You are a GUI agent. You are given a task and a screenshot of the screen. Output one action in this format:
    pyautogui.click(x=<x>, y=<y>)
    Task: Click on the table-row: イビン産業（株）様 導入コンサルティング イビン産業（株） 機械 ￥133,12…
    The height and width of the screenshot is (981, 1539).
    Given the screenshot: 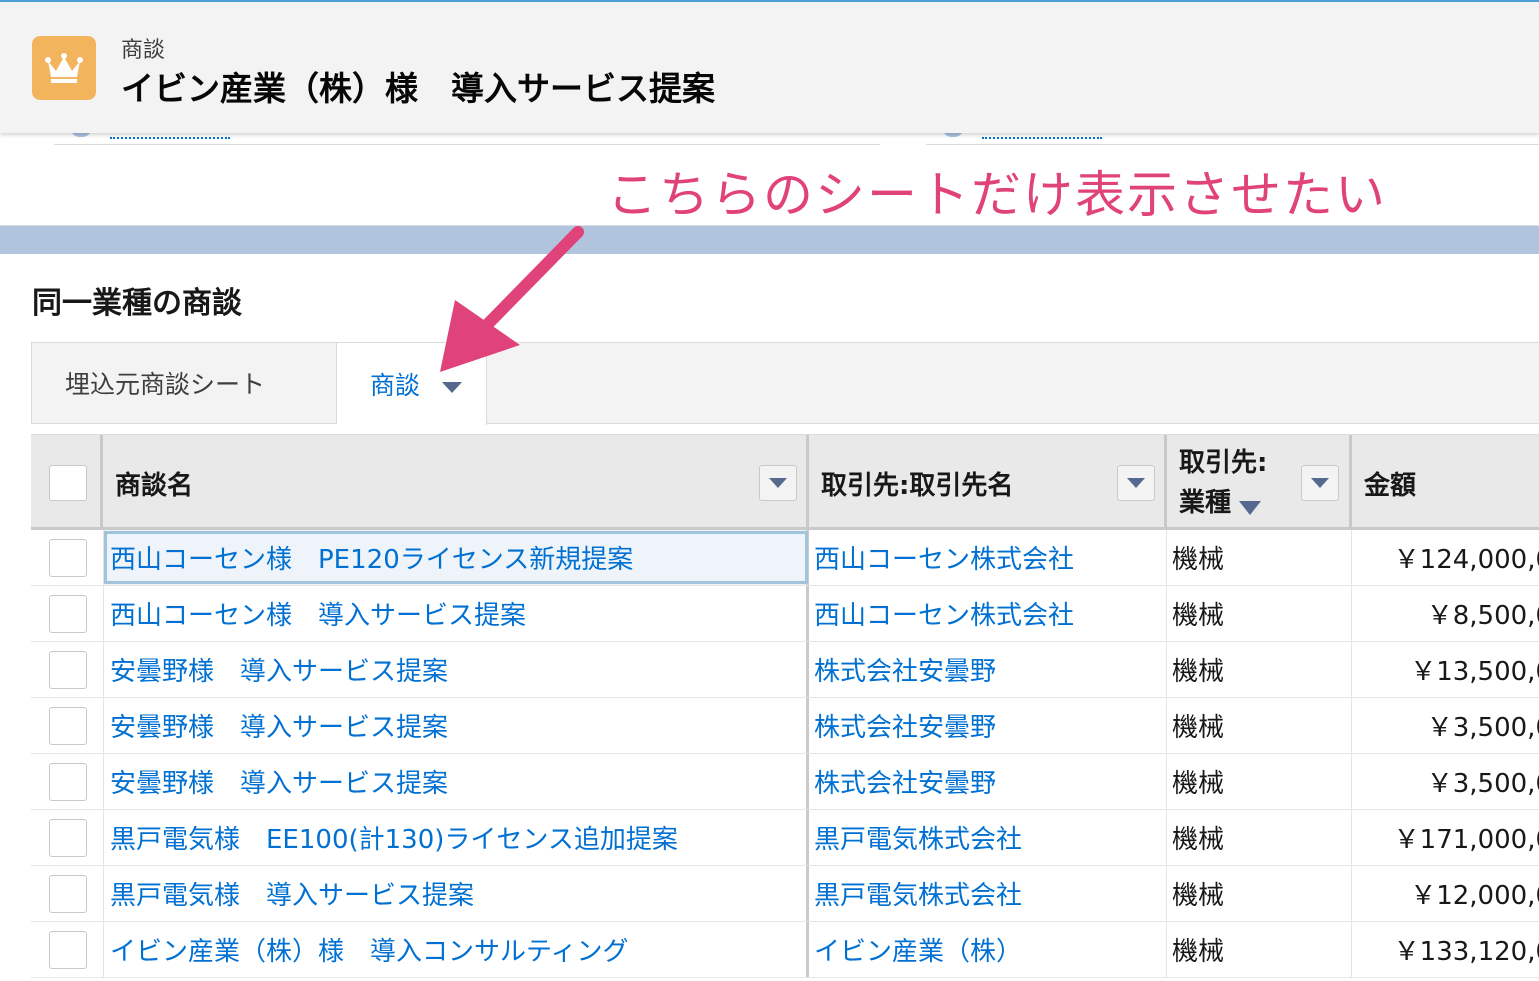 What is the action you would take?
    pyautogui.click(x=785, y=950)
    